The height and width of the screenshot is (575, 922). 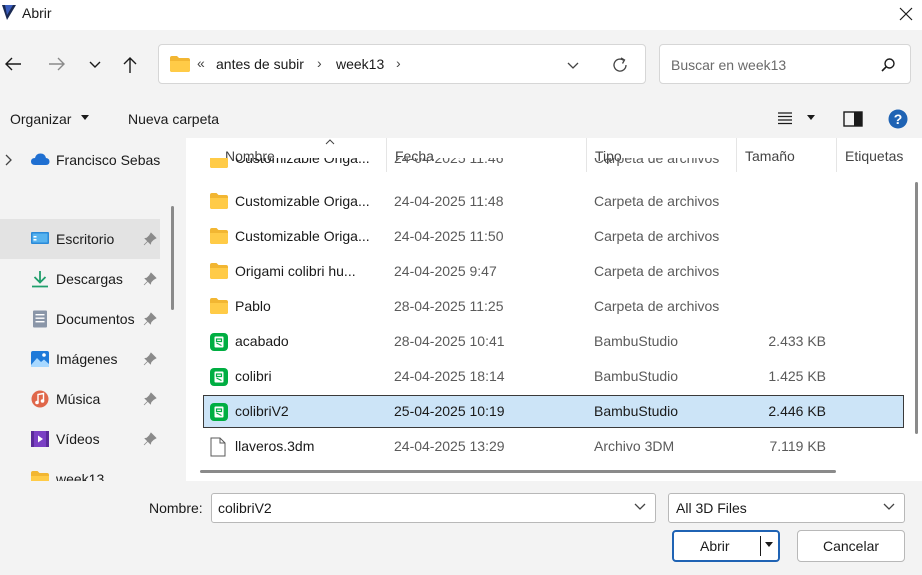 What do you see at coordinates (402, 64) in the screenshot?
I see `address-bar: « antes de subir › week13 ›` at bounding box center [402, 64].